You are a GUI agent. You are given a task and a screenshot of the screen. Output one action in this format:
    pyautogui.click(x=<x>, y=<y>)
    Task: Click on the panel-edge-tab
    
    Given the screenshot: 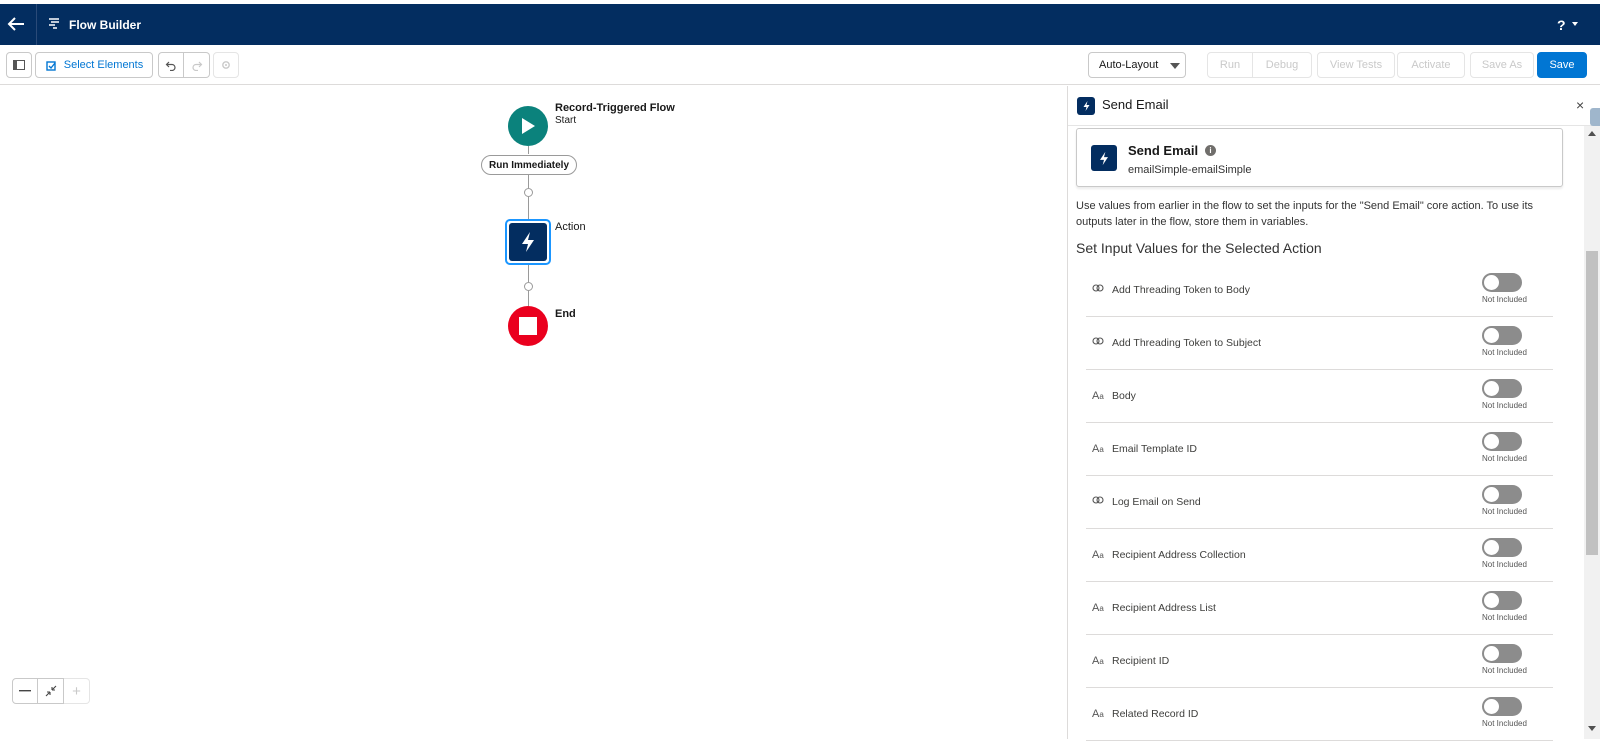 What is the action you would take?
    pyautogui.click(x=1595, y=117)
    